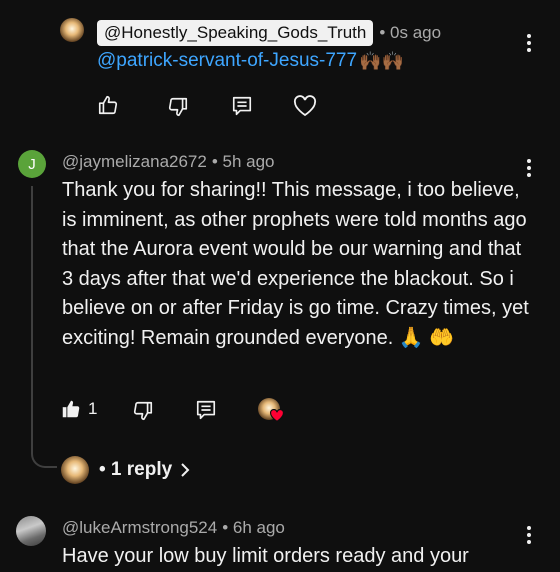  I want to click on heart-button, so click(305, 106).